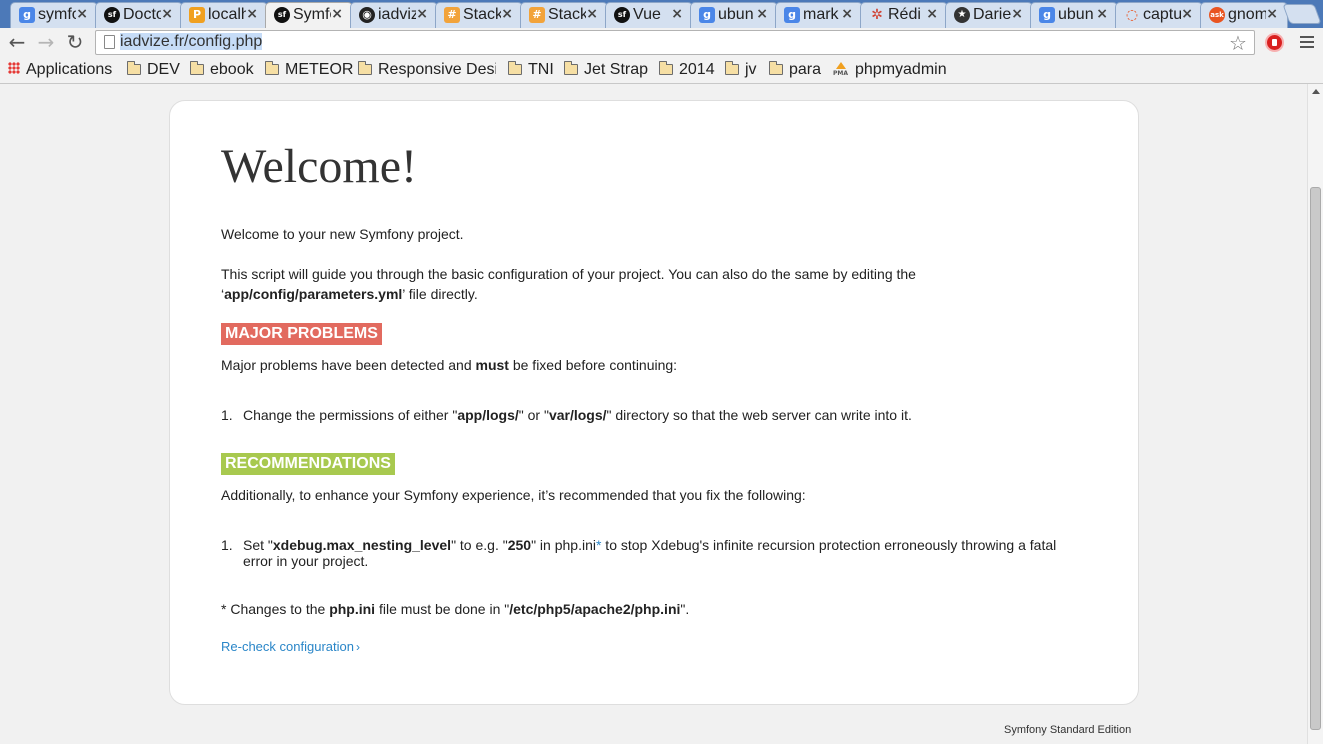 The height and width of the screenshot is (744, 1323). What do you see at coordinates (686, 70) in the screenshot?
I see `bookmark-folder-2014: 2014` at bounding box center [686, 70].